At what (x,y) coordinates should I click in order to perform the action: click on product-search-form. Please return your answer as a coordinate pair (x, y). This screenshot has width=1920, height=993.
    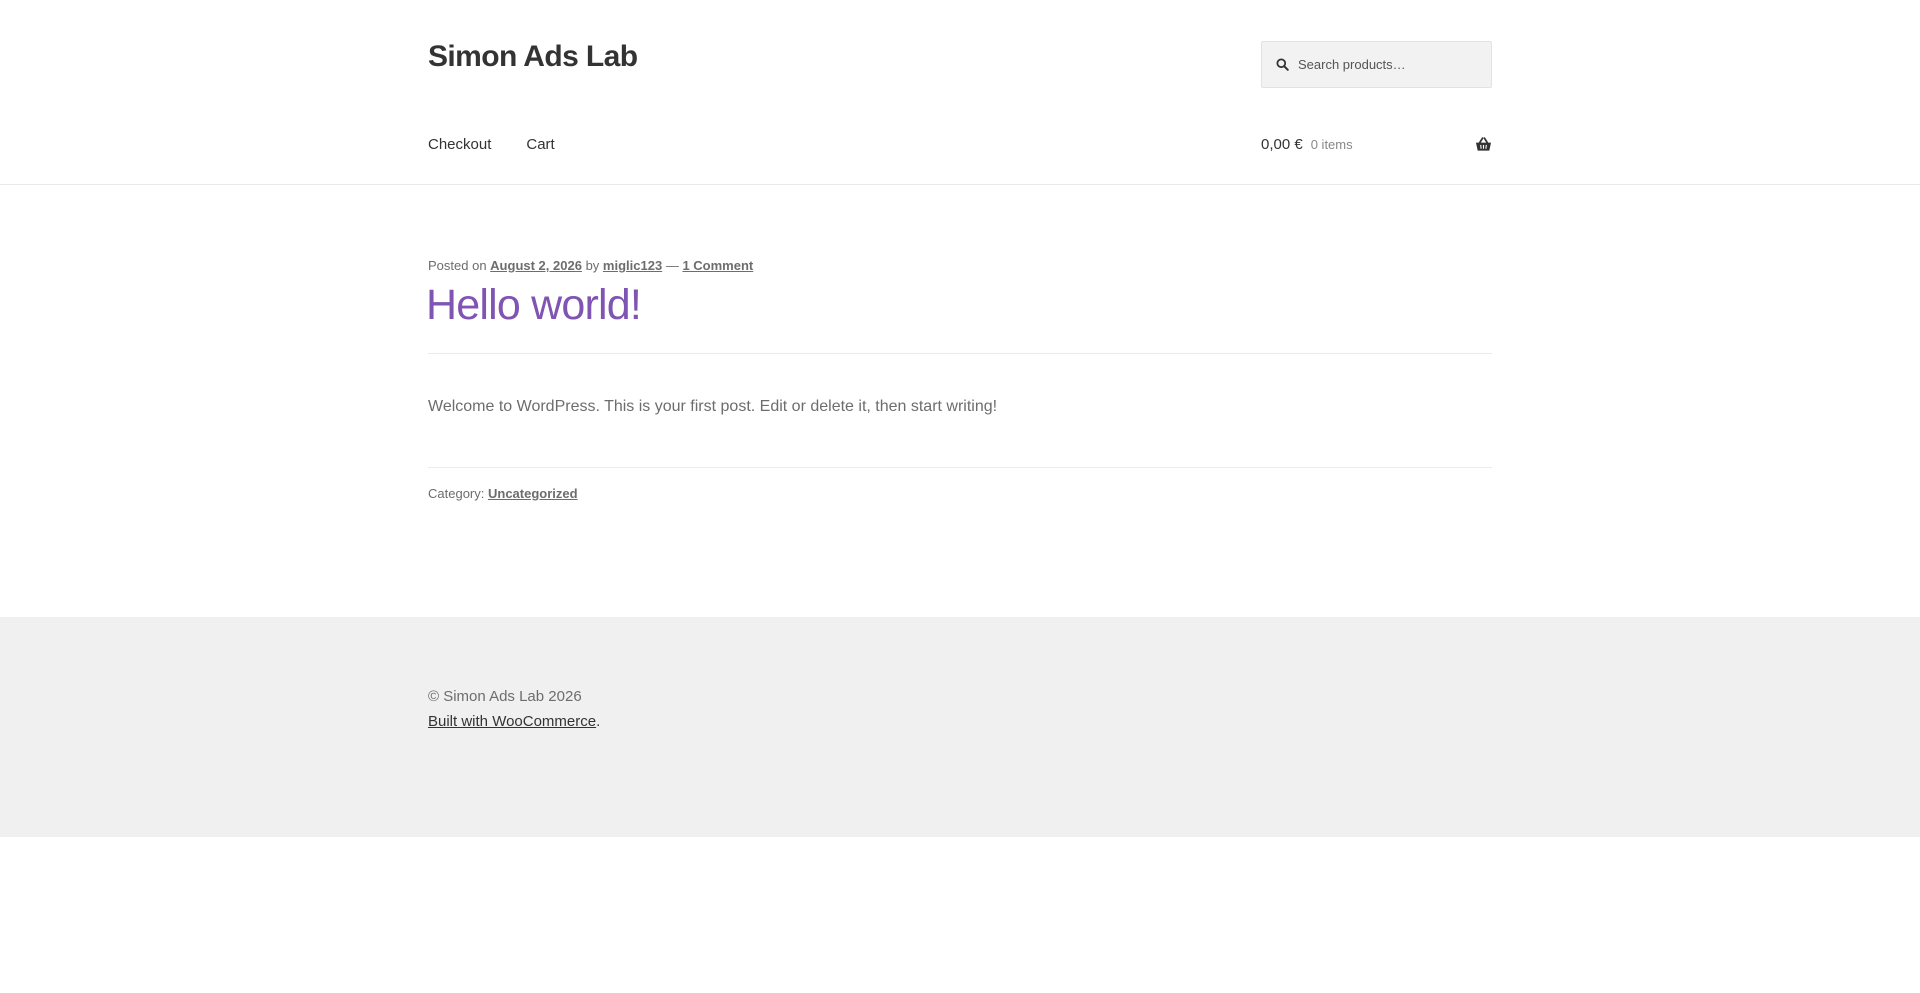
    Looking at the image, I should click on (1376, 64).